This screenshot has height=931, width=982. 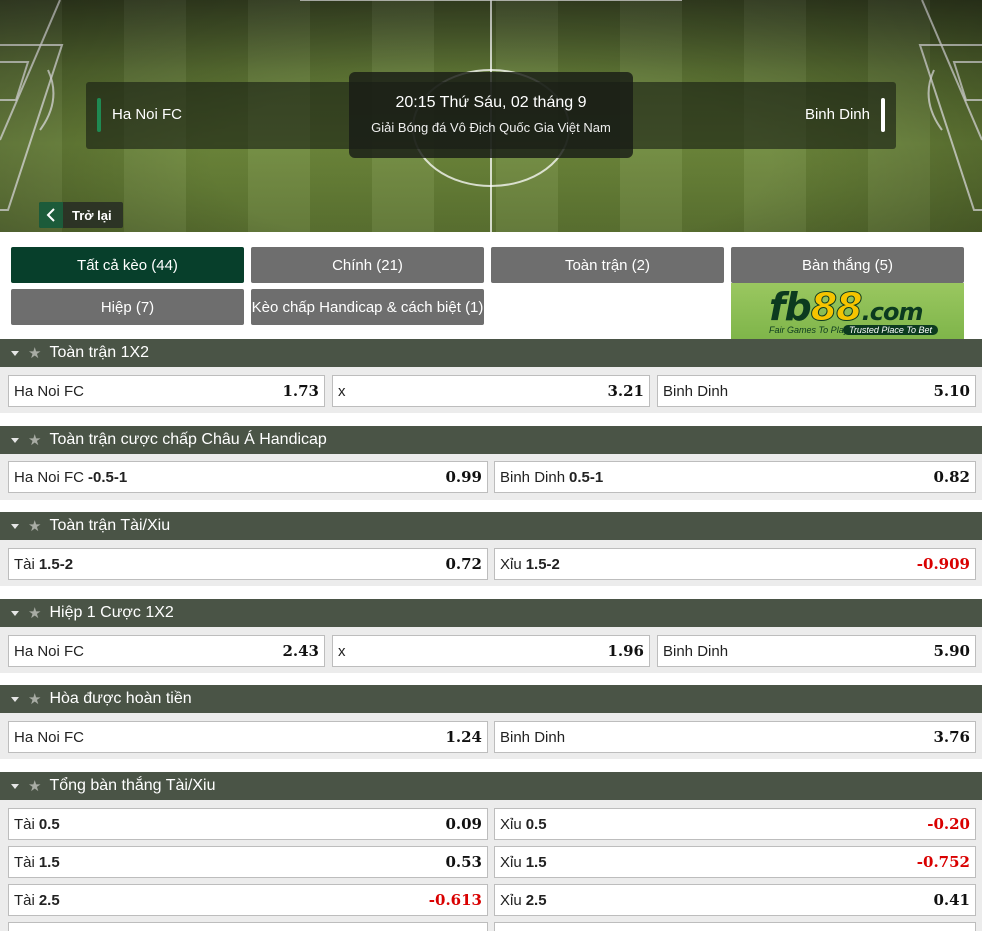 I want to click on odds-cell: Xỉu 1.5-2 -0.909, so click(x=735, y=564).